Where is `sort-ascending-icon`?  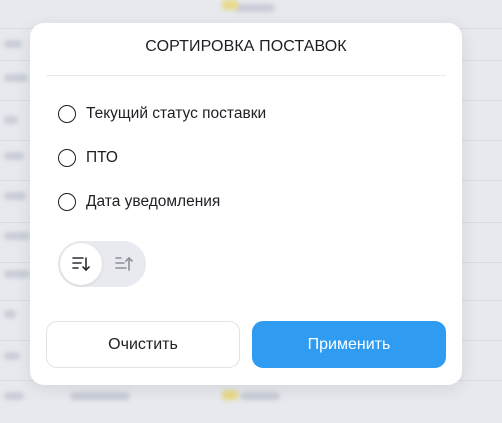 sort-ascending-icon is located at coordinates (124, 263).